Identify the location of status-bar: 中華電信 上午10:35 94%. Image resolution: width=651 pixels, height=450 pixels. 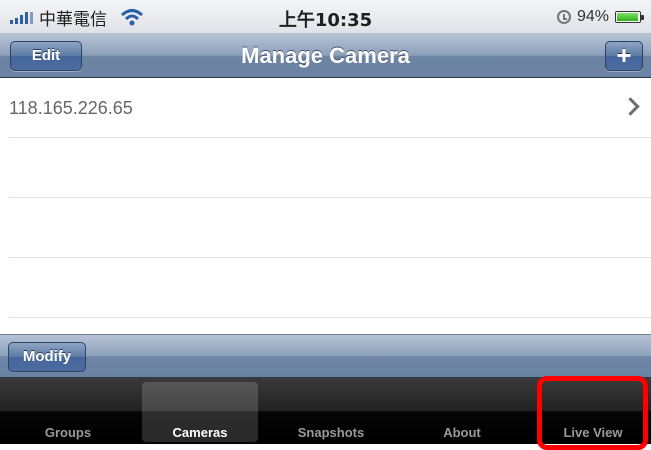
(325, 17).